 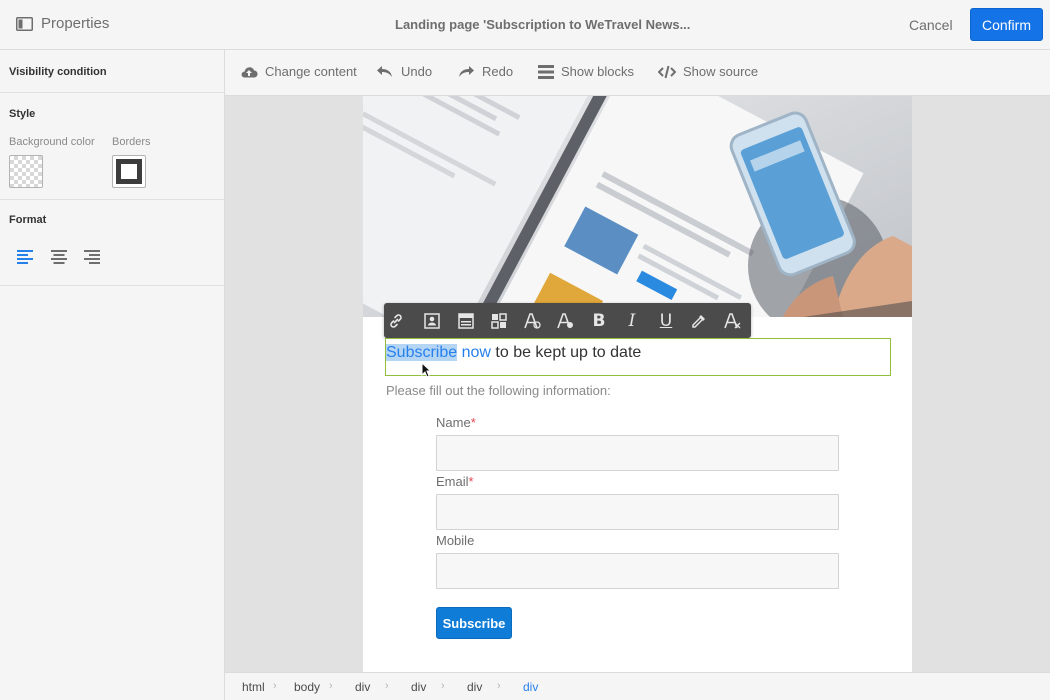 I want to click on remove-format-icon, so click(x=732, y=321).